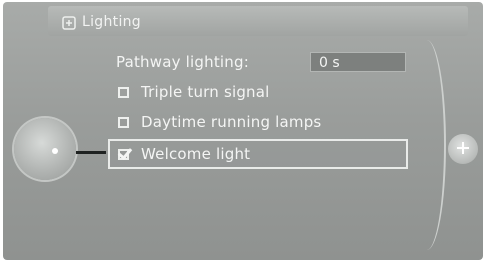  I want to click on daytime-running-lamps-checkbox, so click(123, 122).